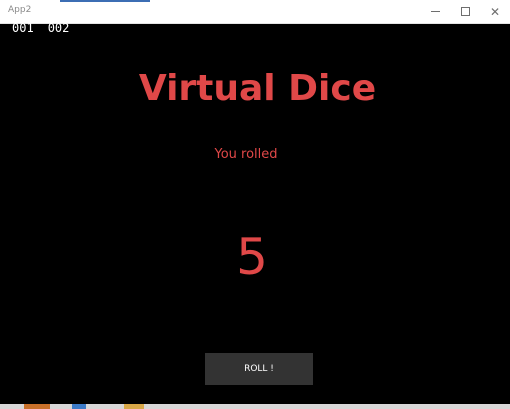 The width and height of the screenshot is (510, 409). What do you see at coordinates (259, 369) in the screenshot?
I see `roll-button: ROLL !` at bounding box center [259, 369].